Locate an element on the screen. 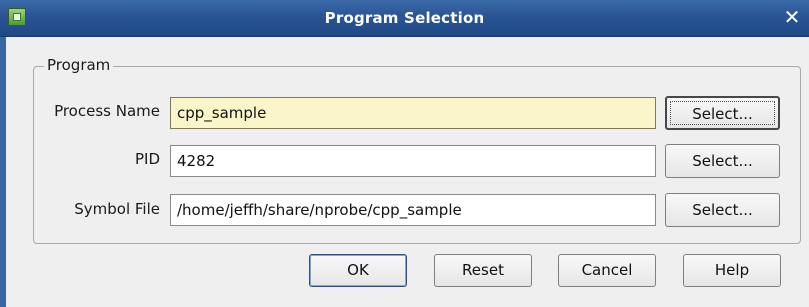 Image resolution: width=809 pixels, height=307 pixels. cancel-button: Cancel is located at coordinates (607, 270).